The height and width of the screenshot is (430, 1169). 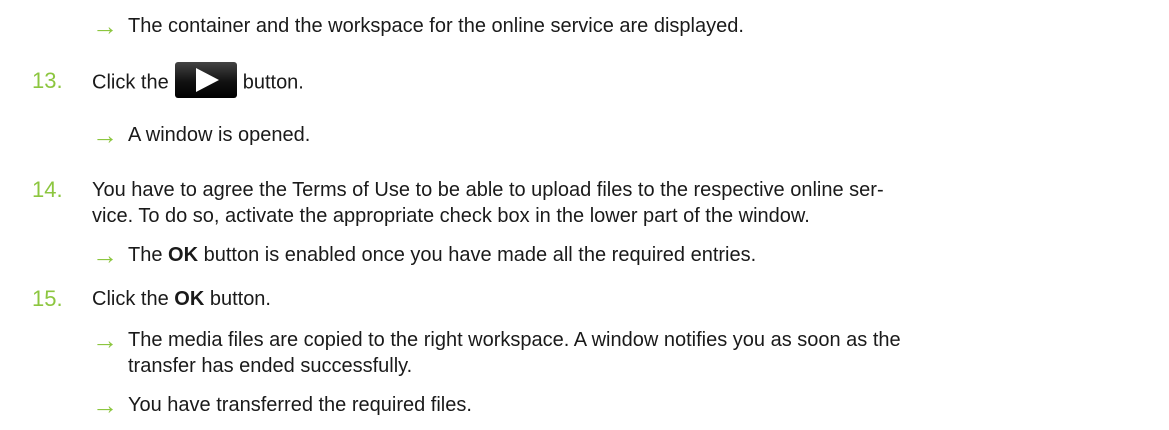 What do you see at coordinates (300, 405) in the screenshot?
I see `result-text: You have transferred the required files.` at bounding box center [300, 405].